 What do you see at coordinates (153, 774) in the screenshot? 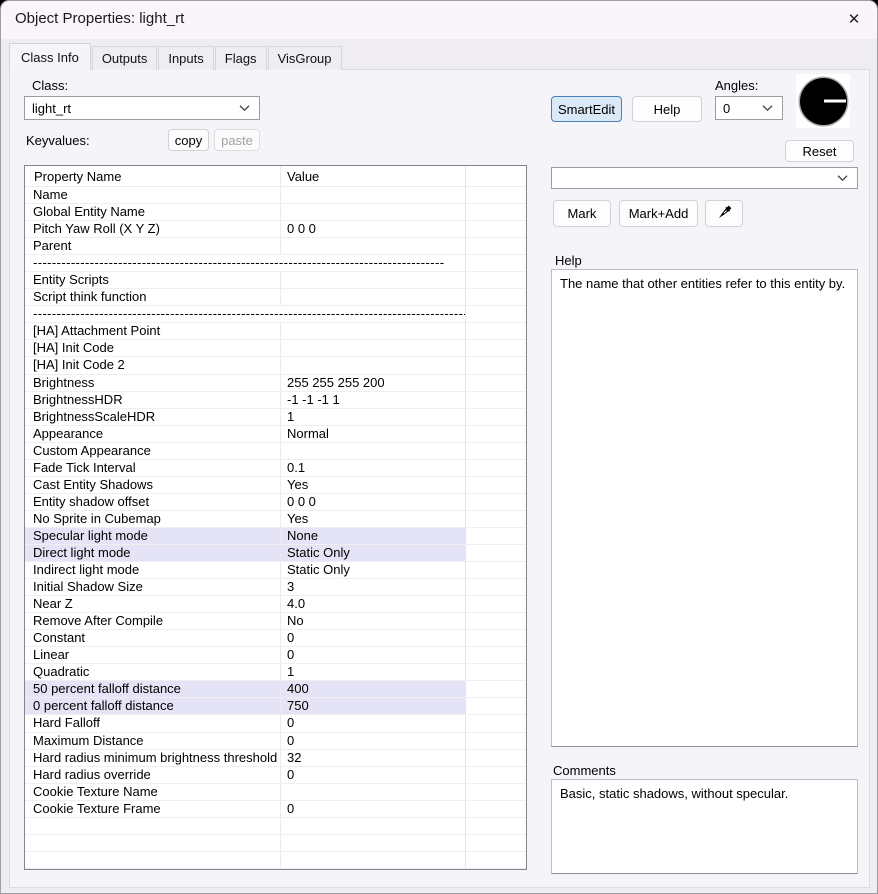
I see `cell-property-name: Hard radius override` at bounding box center [153, 774].